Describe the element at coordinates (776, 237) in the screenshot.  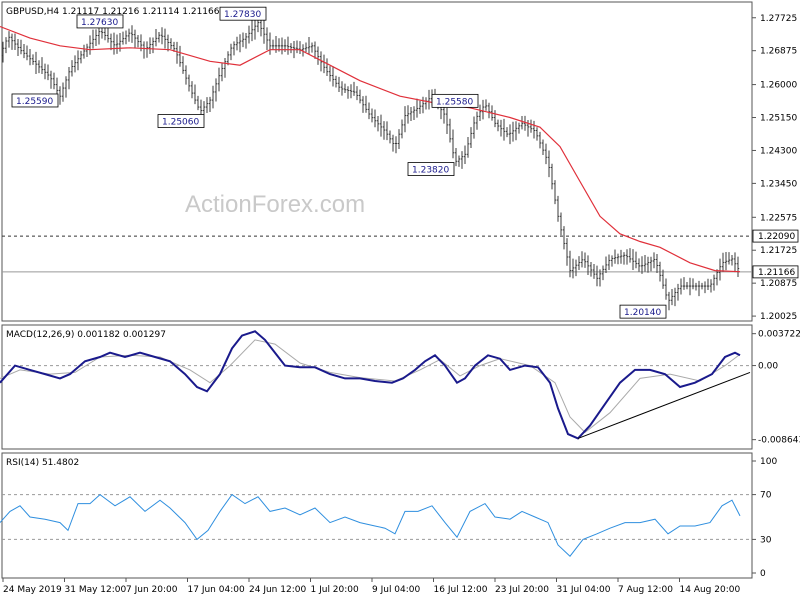
I see `price-level-label: 1.22090` at that location.